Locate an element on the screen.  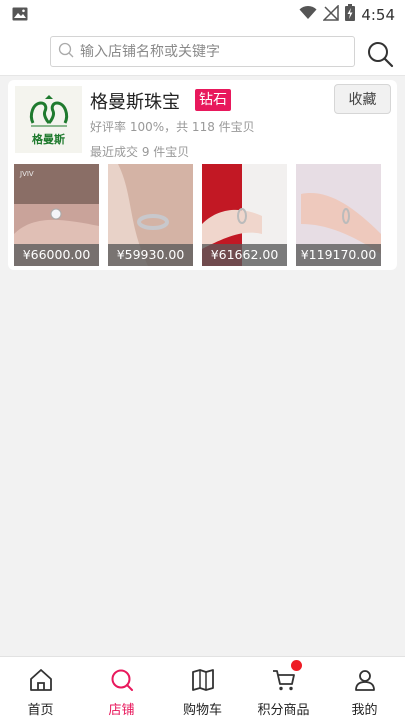
search-header is located at coordinates (202, 52).